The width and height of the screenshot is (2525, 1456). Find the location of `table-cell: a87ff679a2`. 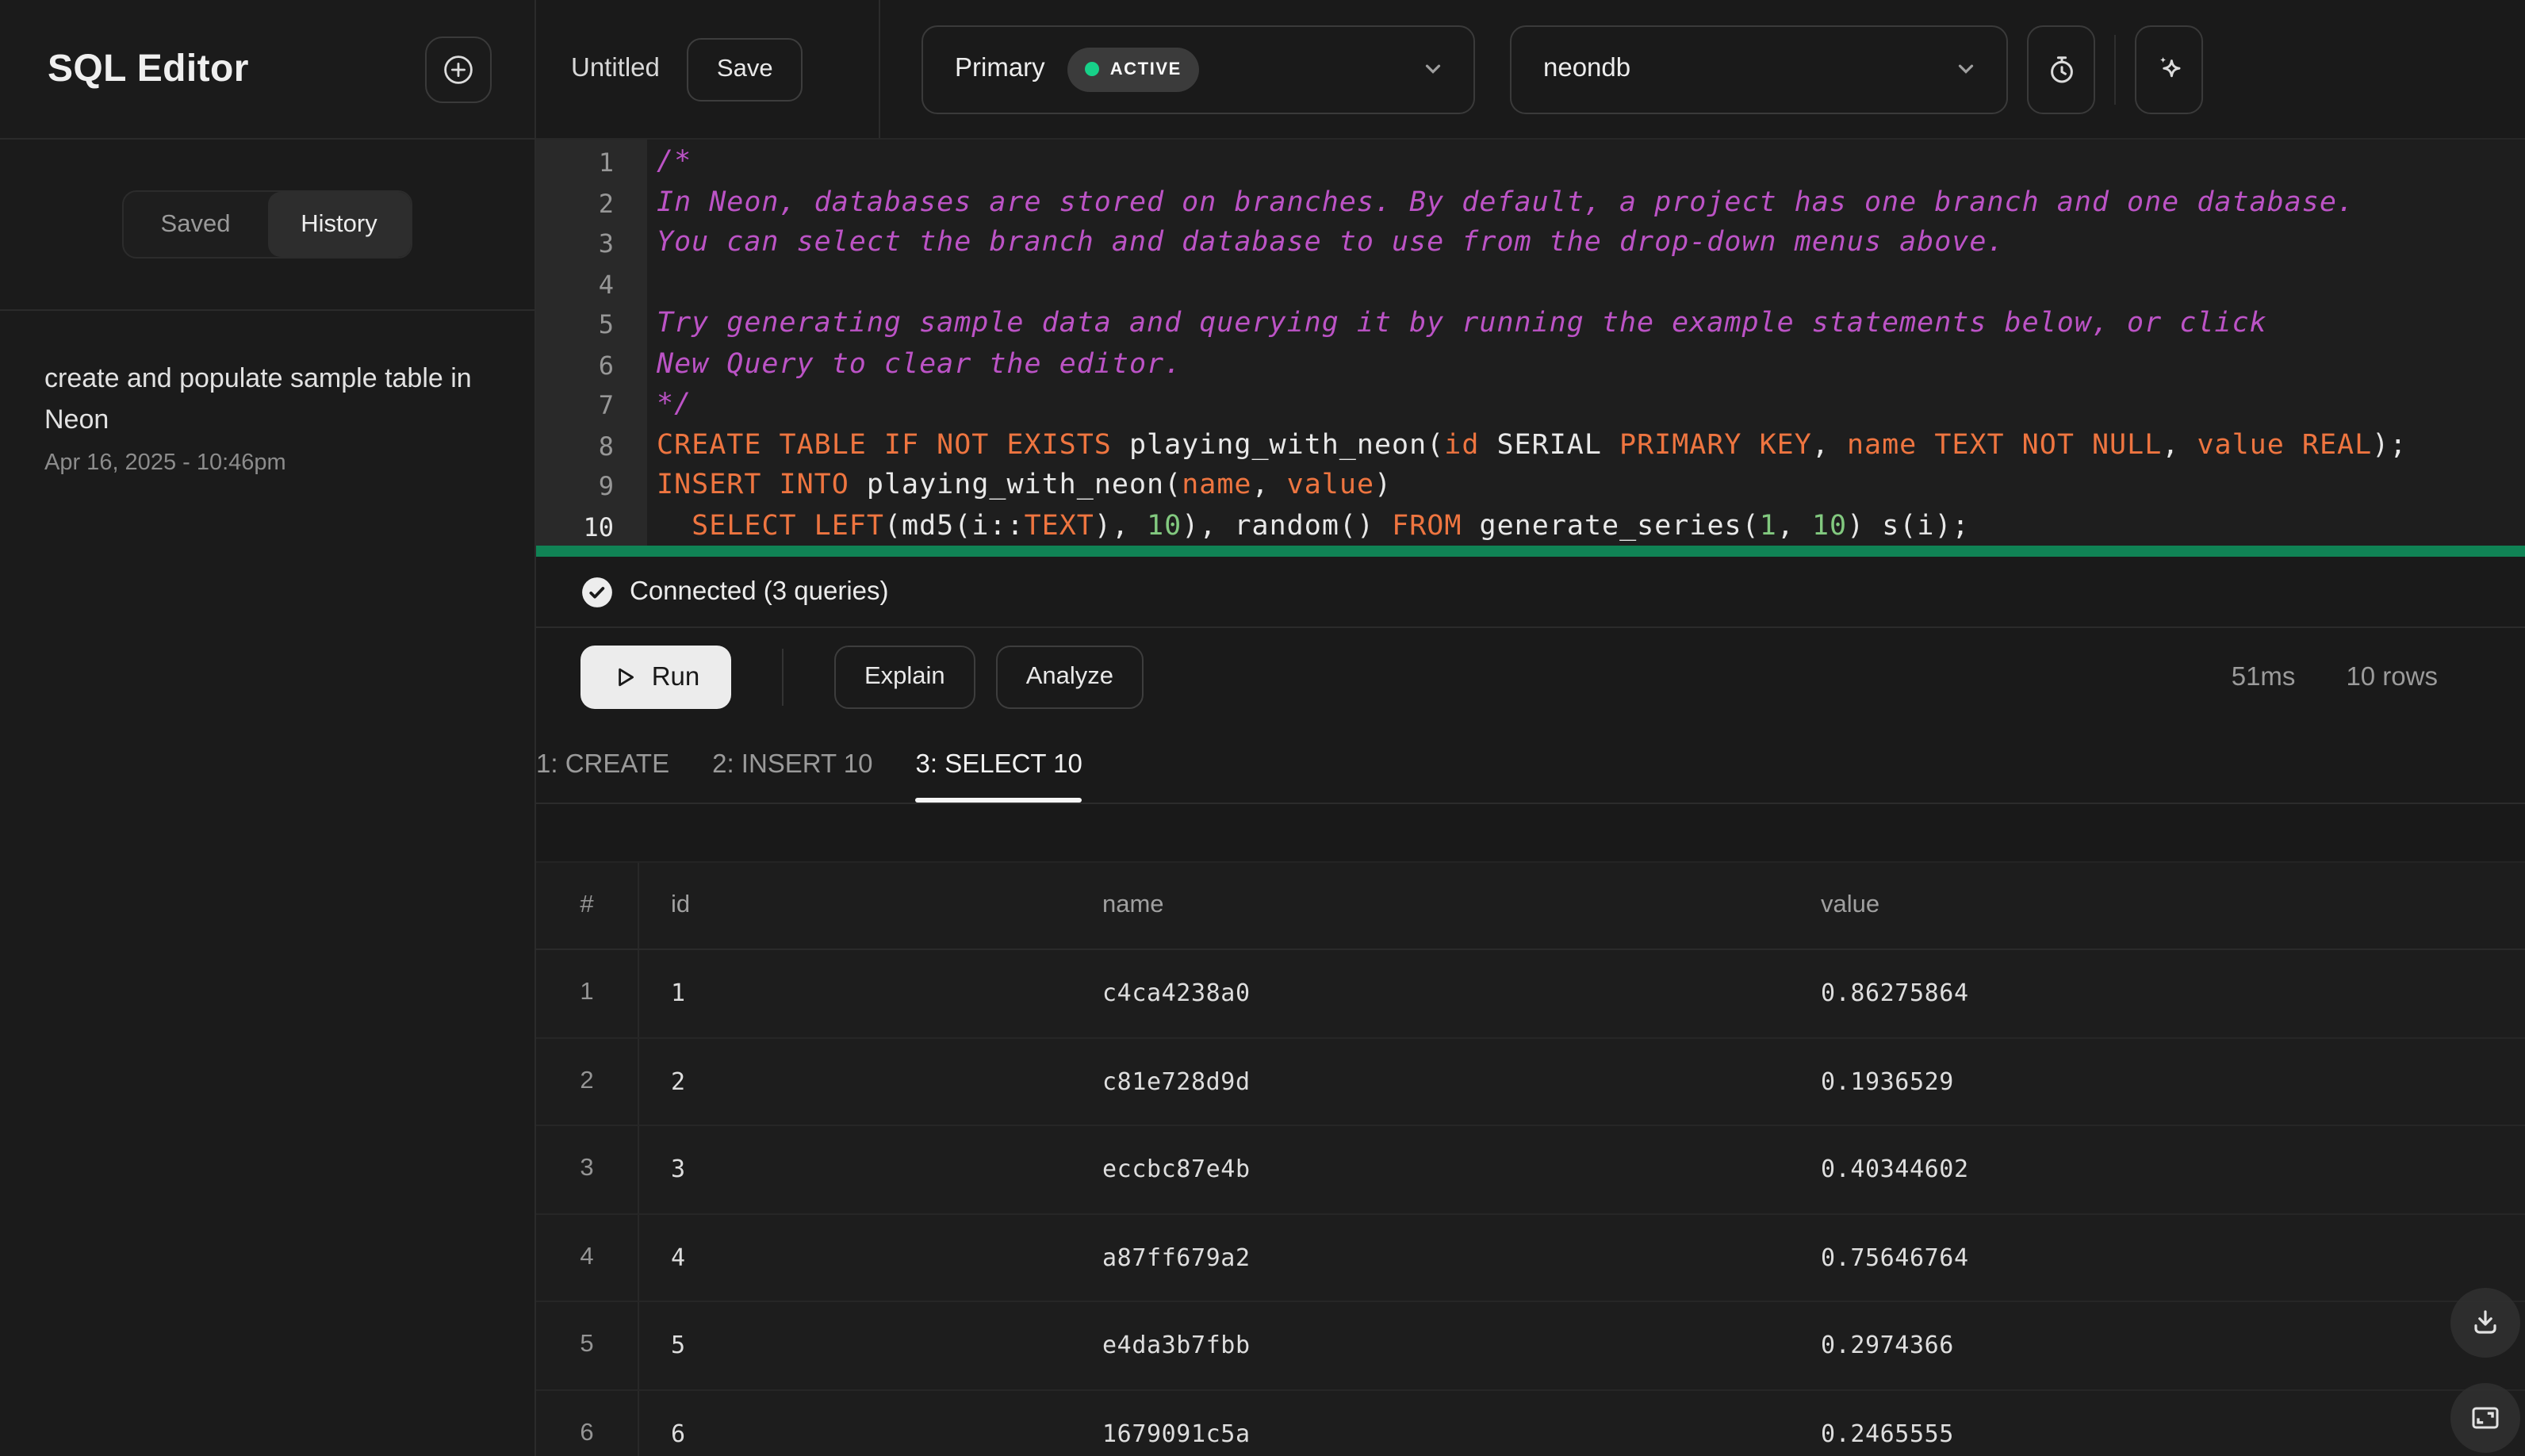

table-cell: a87ff679a2 is located at coordinates (1176, 1257).